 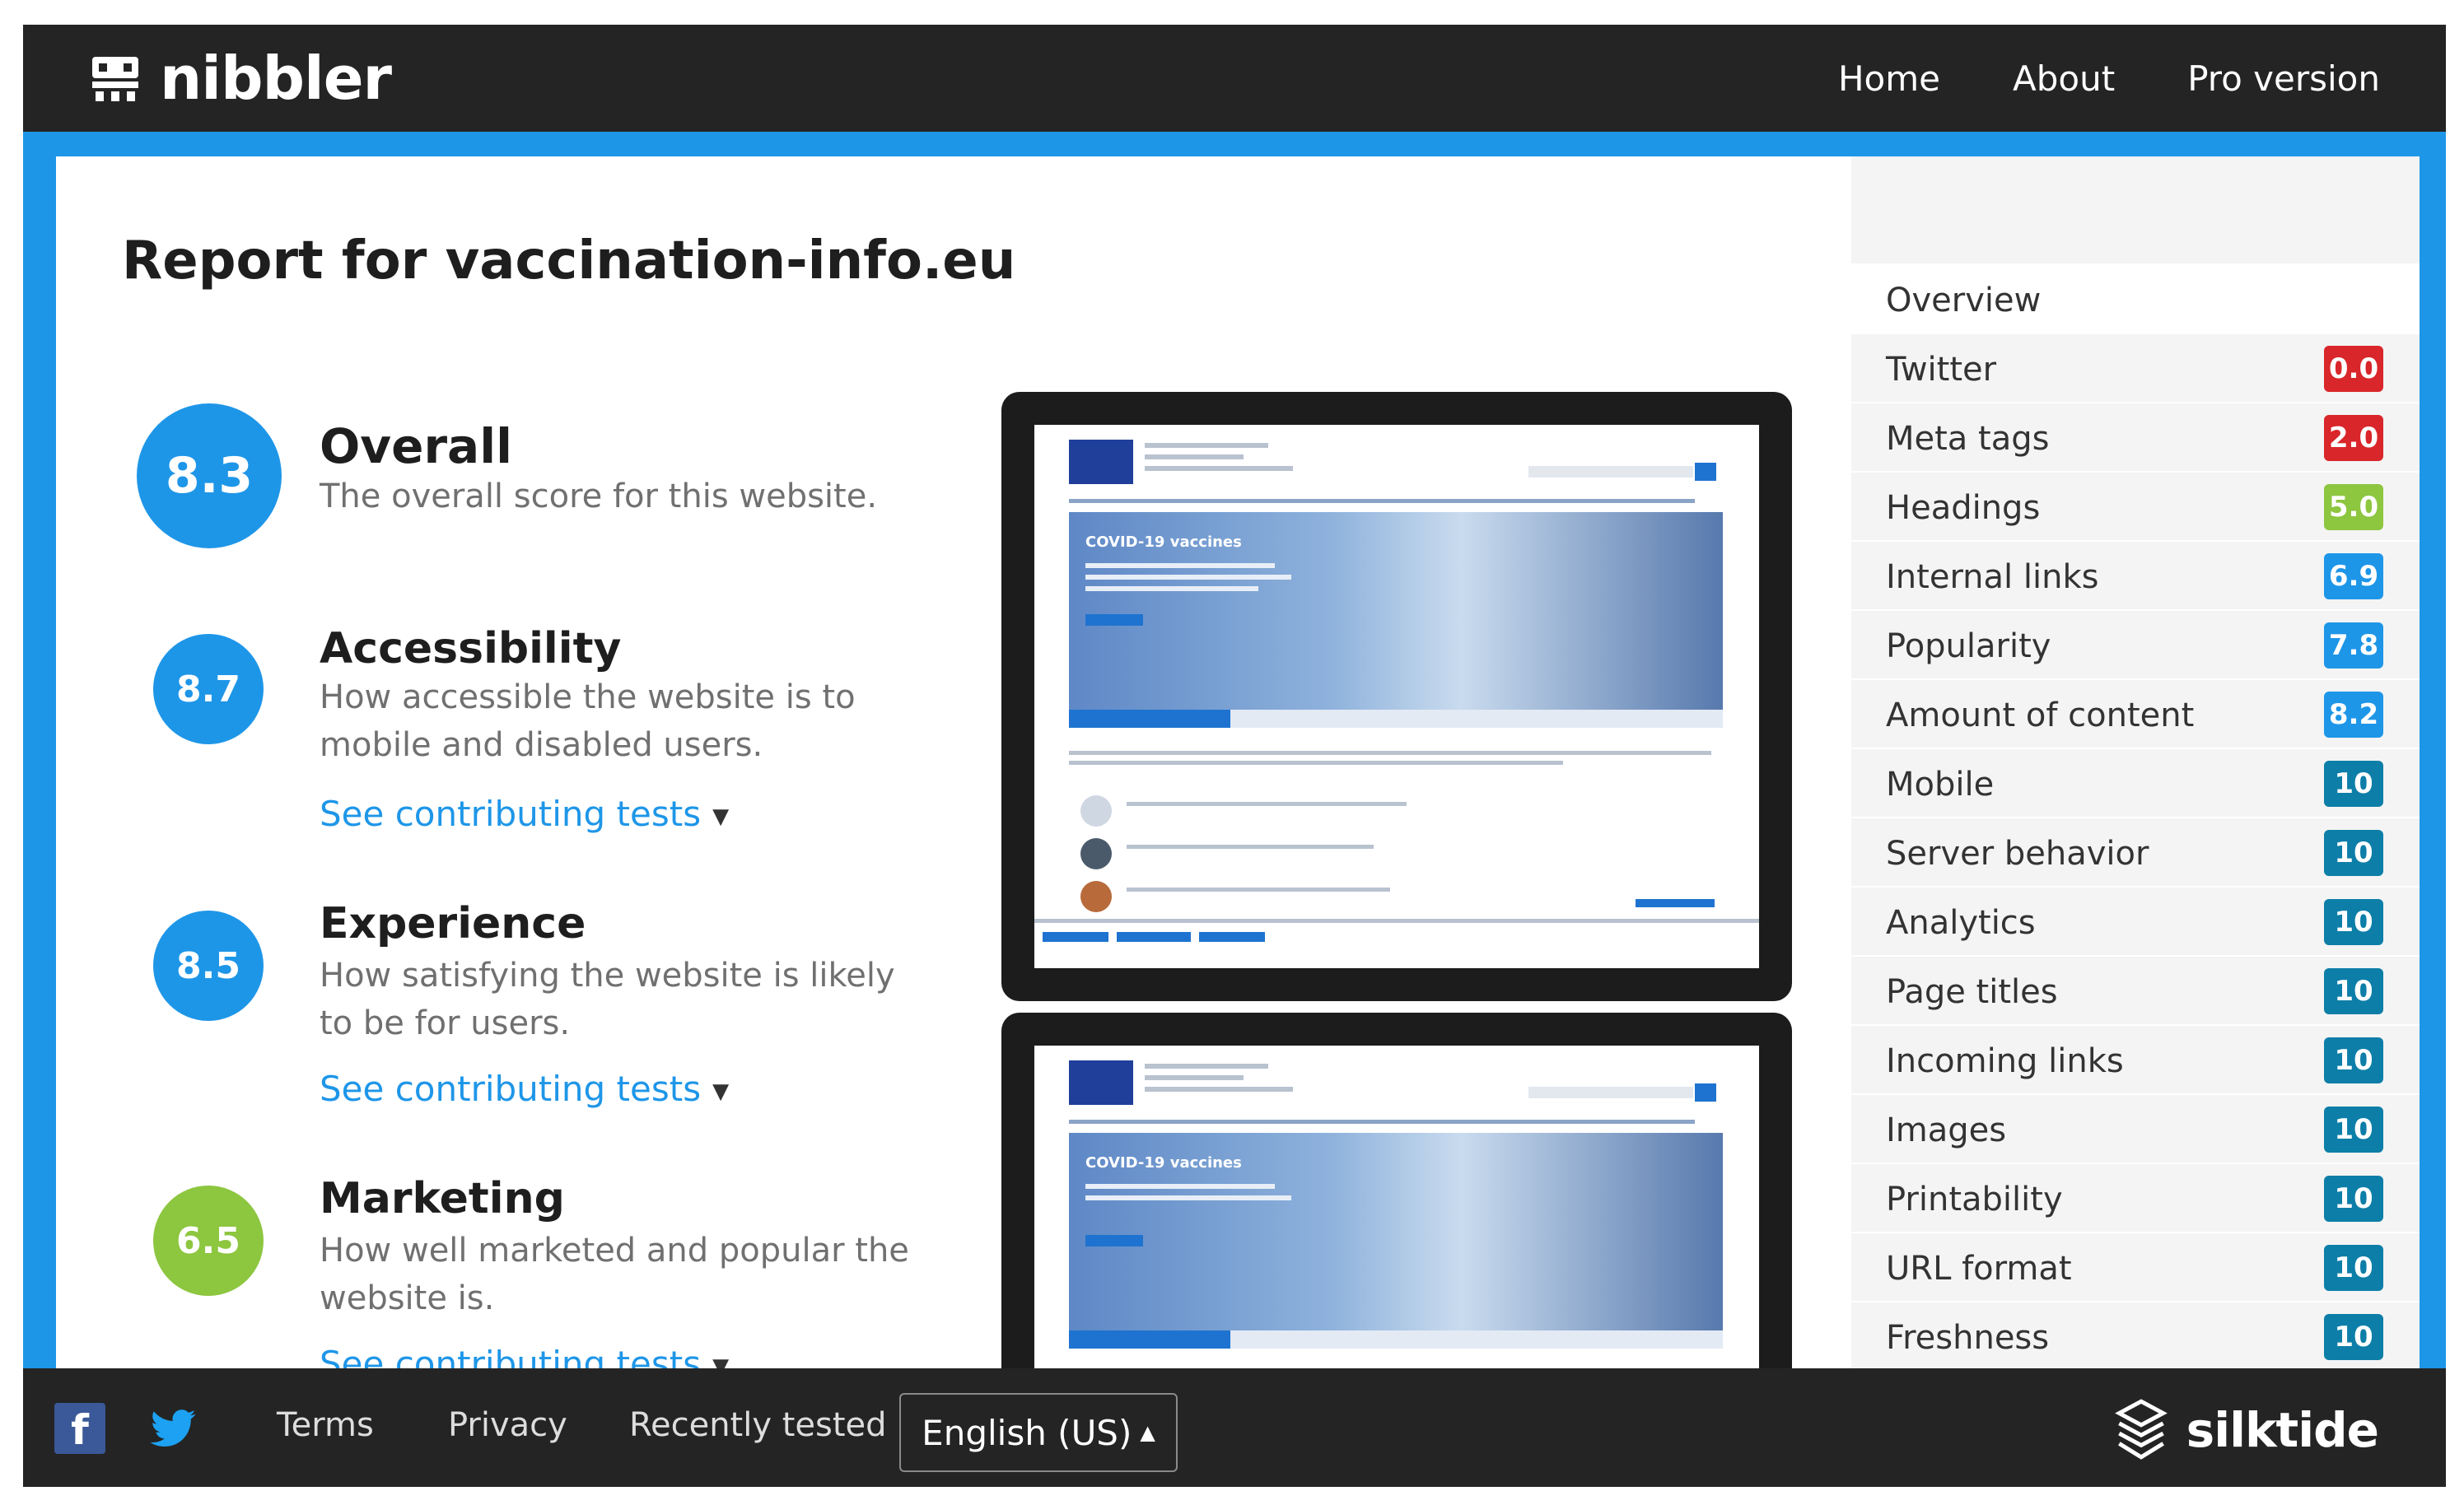 What do you see at coordinates (325, 1425) in the screenshot?
I see `footer-terms-link: Terms` at bounding box center [325, 1425].